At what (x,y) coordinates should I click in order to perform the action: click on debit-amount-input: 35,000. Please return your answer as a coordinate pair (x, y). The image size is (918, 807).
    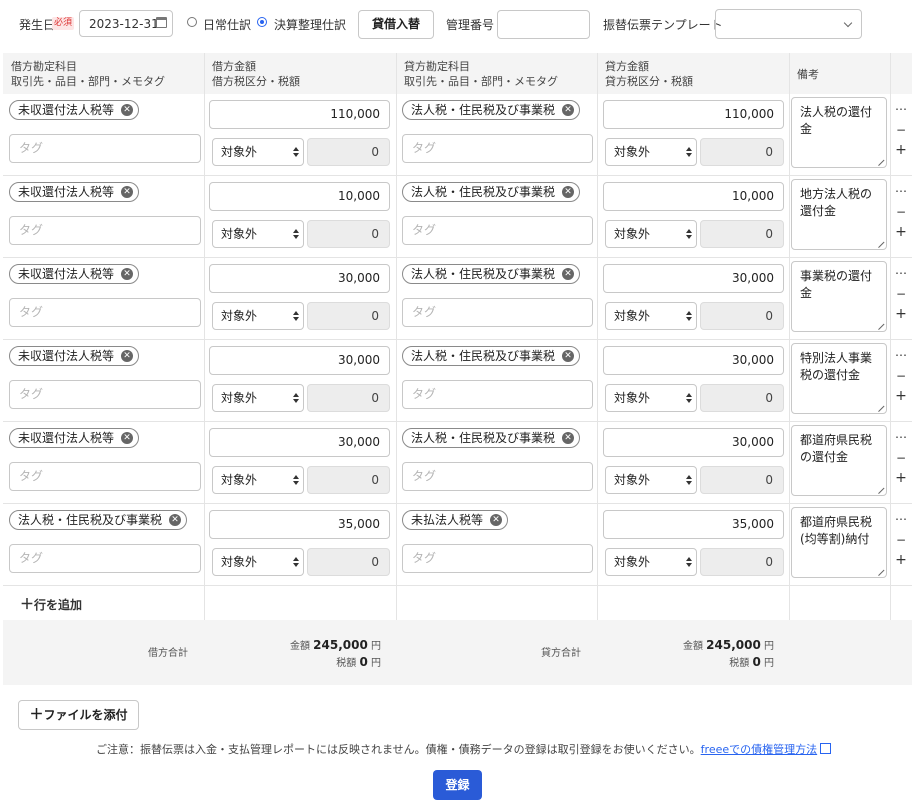
    Looking at the image, I should click on (299, 524).